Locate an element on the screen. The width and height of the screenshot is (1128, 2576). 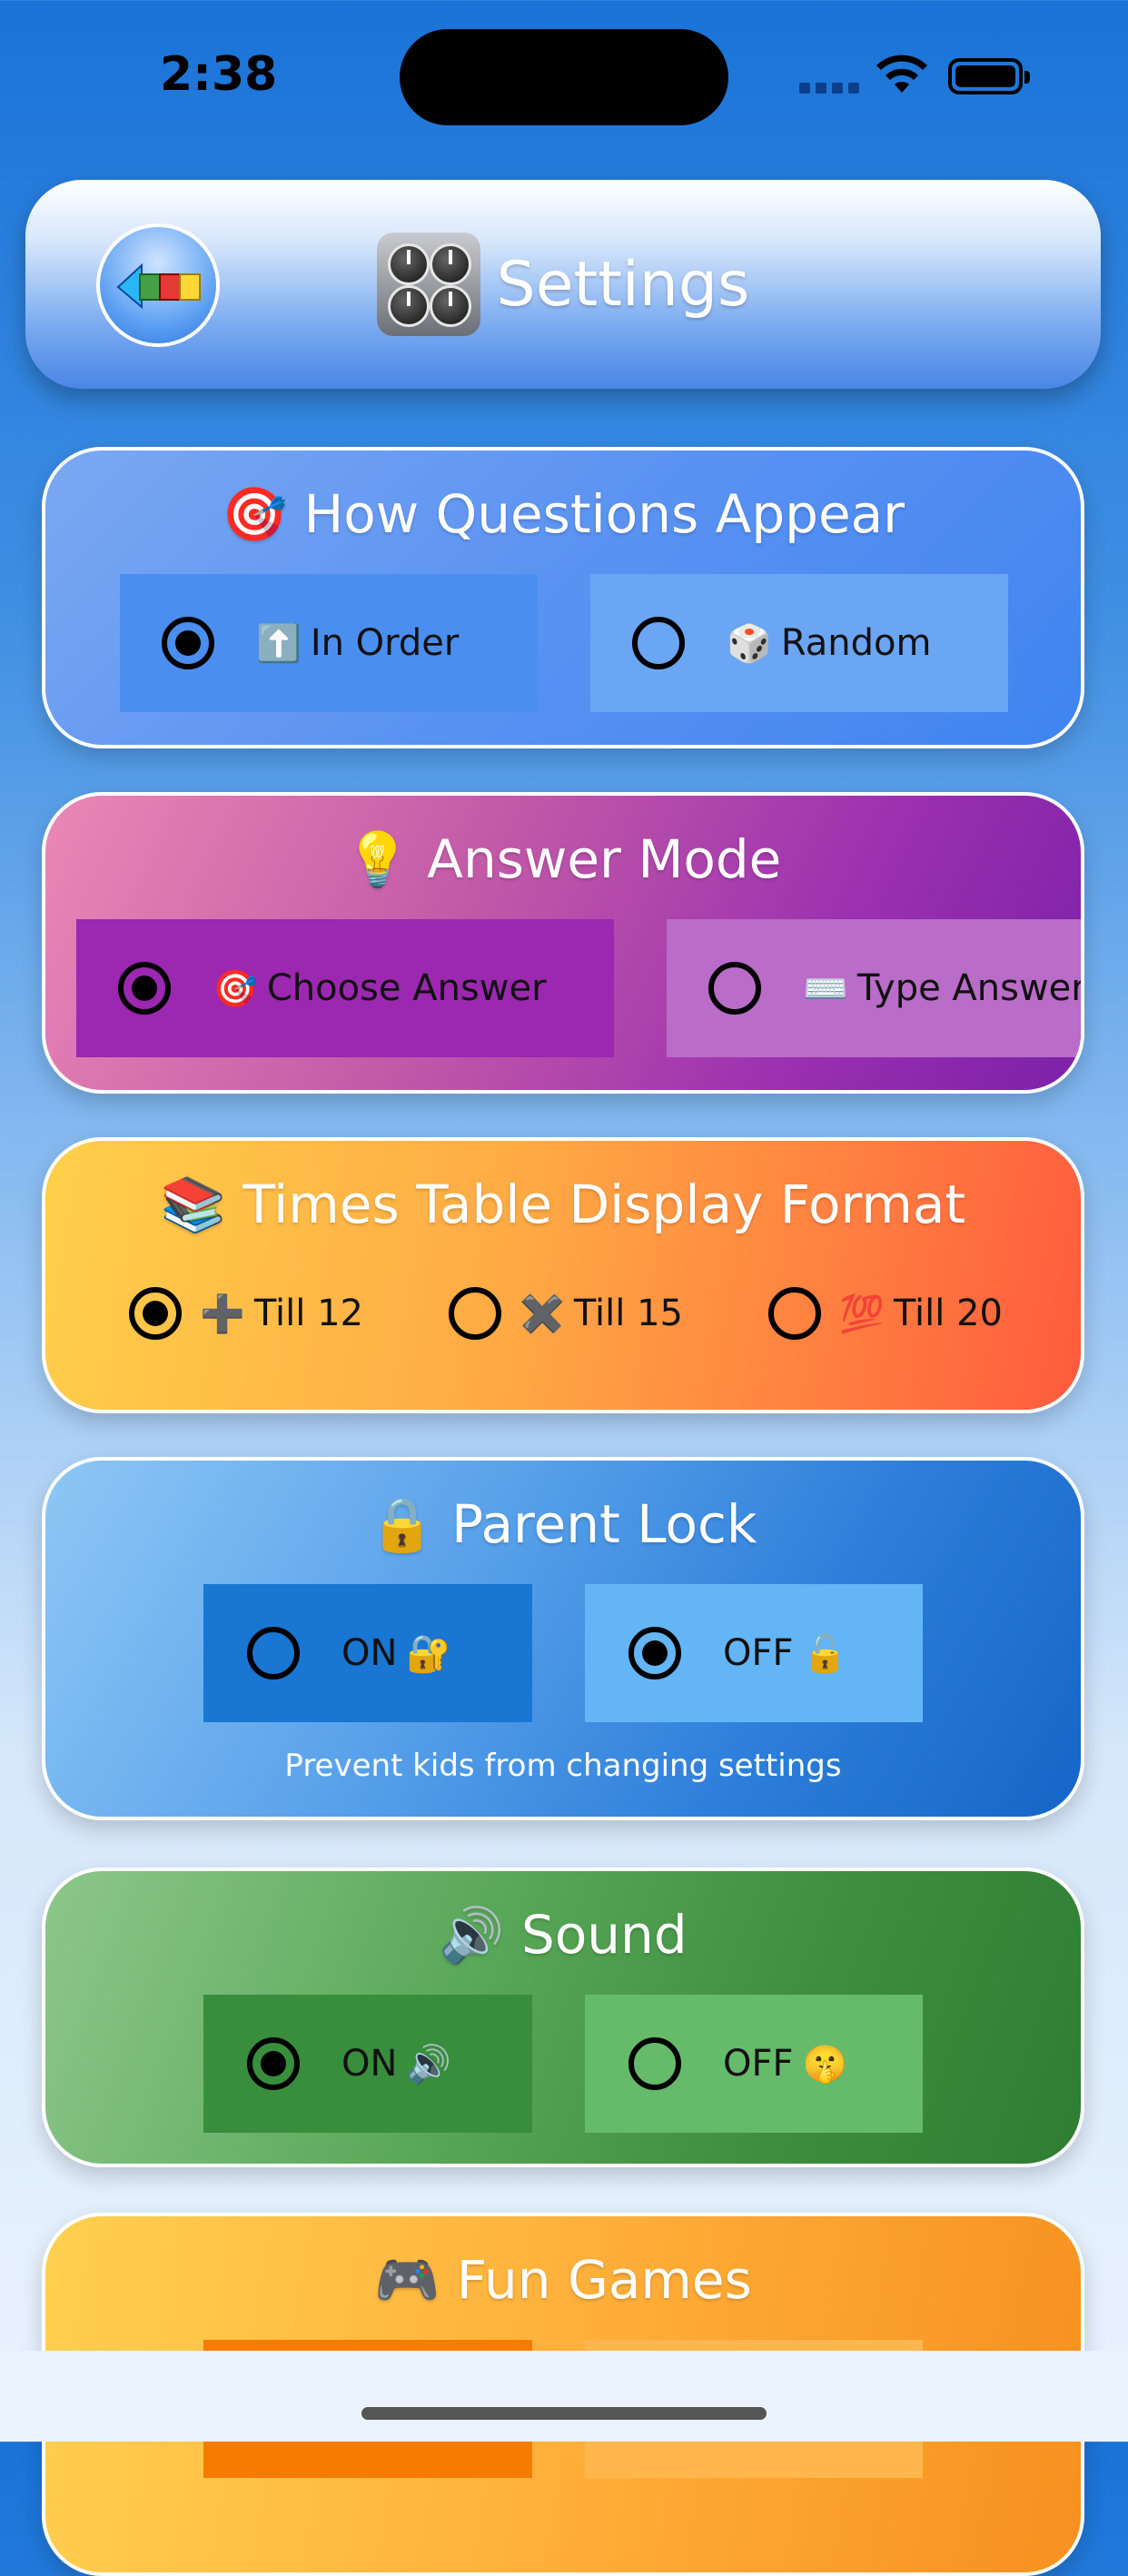
shushing-face-icon: 🤫 is located at coordinates (825, 2064).